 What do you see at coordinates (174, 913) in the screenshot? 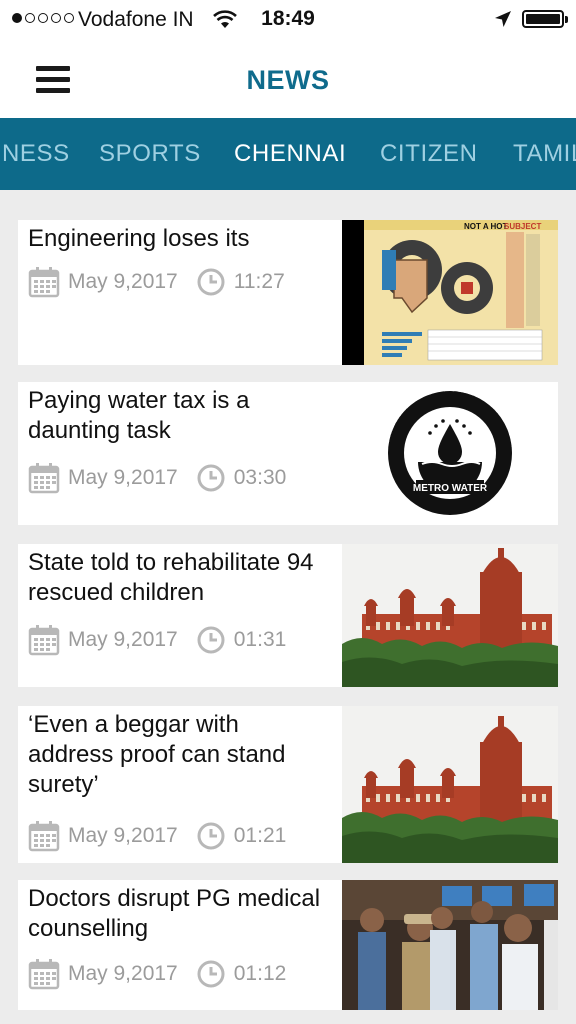
I see `article-title: Doctors disrupt PG medical counselling` at bounding box center [174, 913].